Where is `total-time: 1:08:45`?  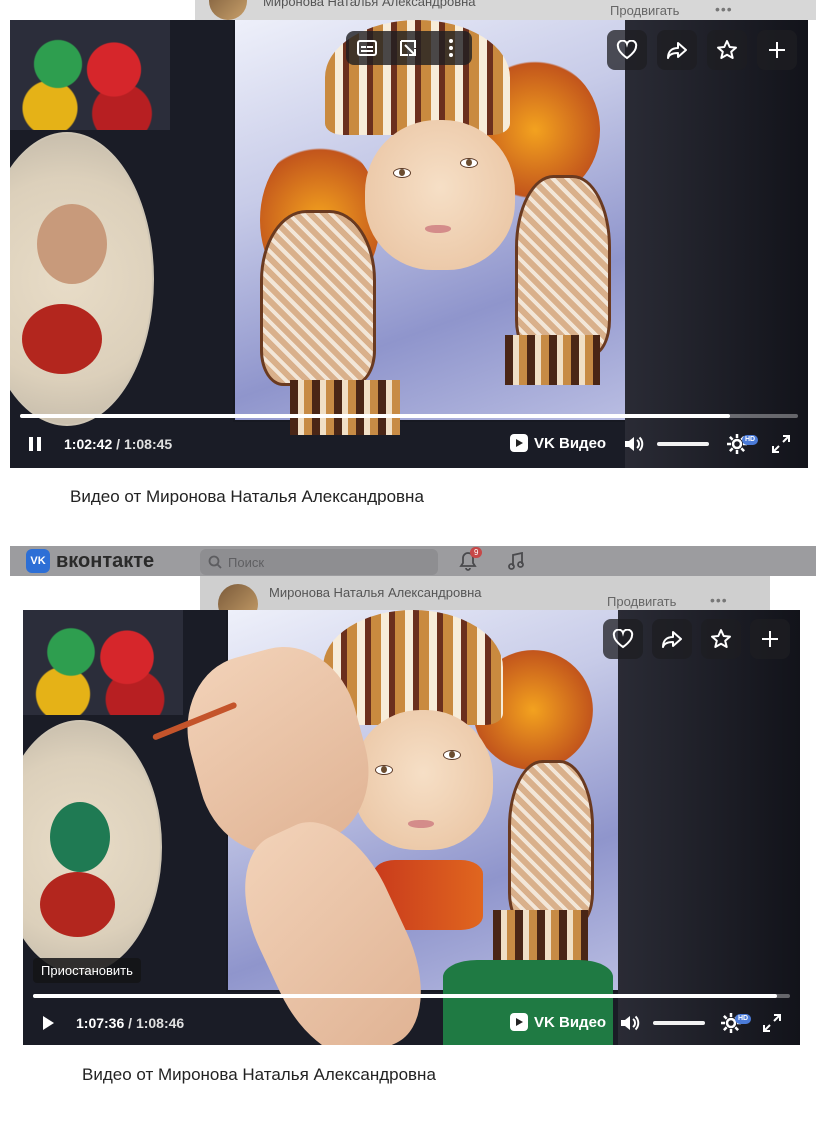 total-time: 1:08:45 is located at coordinates (148, 444).